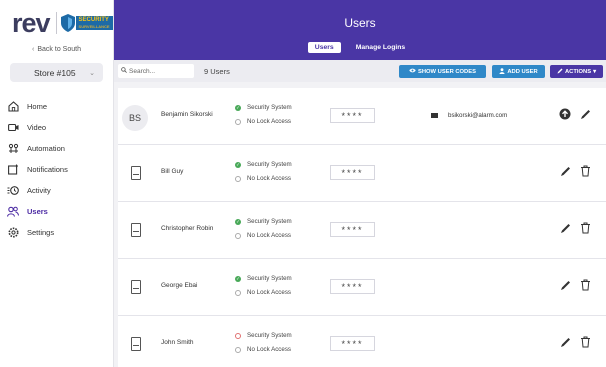 Image resolution: width=606 pixels, height=367 pixels. I want to click on sidebar-item-users: Users, so click(56, 211).